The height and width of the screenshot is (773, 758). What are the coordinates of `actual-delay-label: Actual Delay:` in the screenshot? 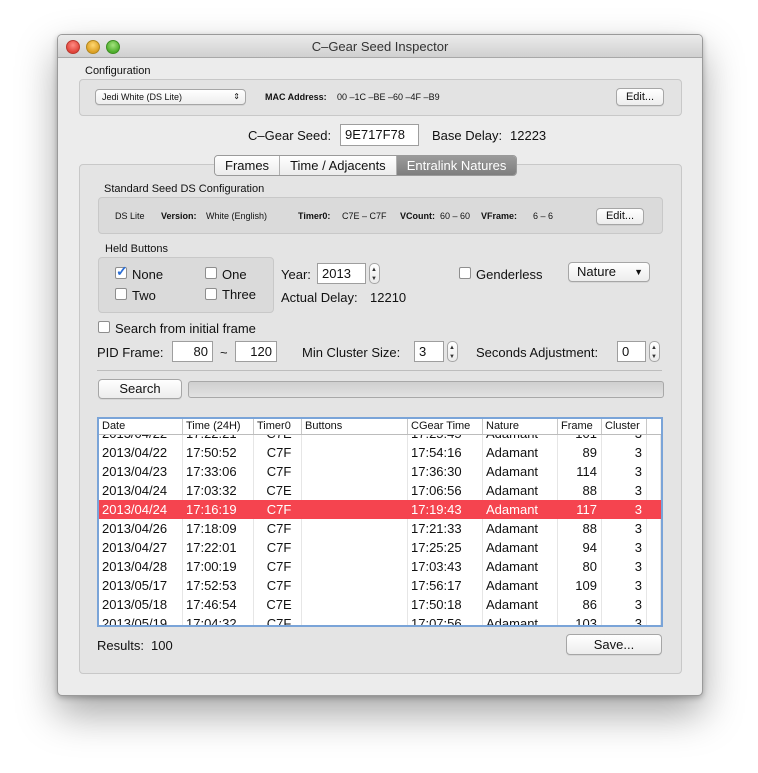 It's located at (319, 297).